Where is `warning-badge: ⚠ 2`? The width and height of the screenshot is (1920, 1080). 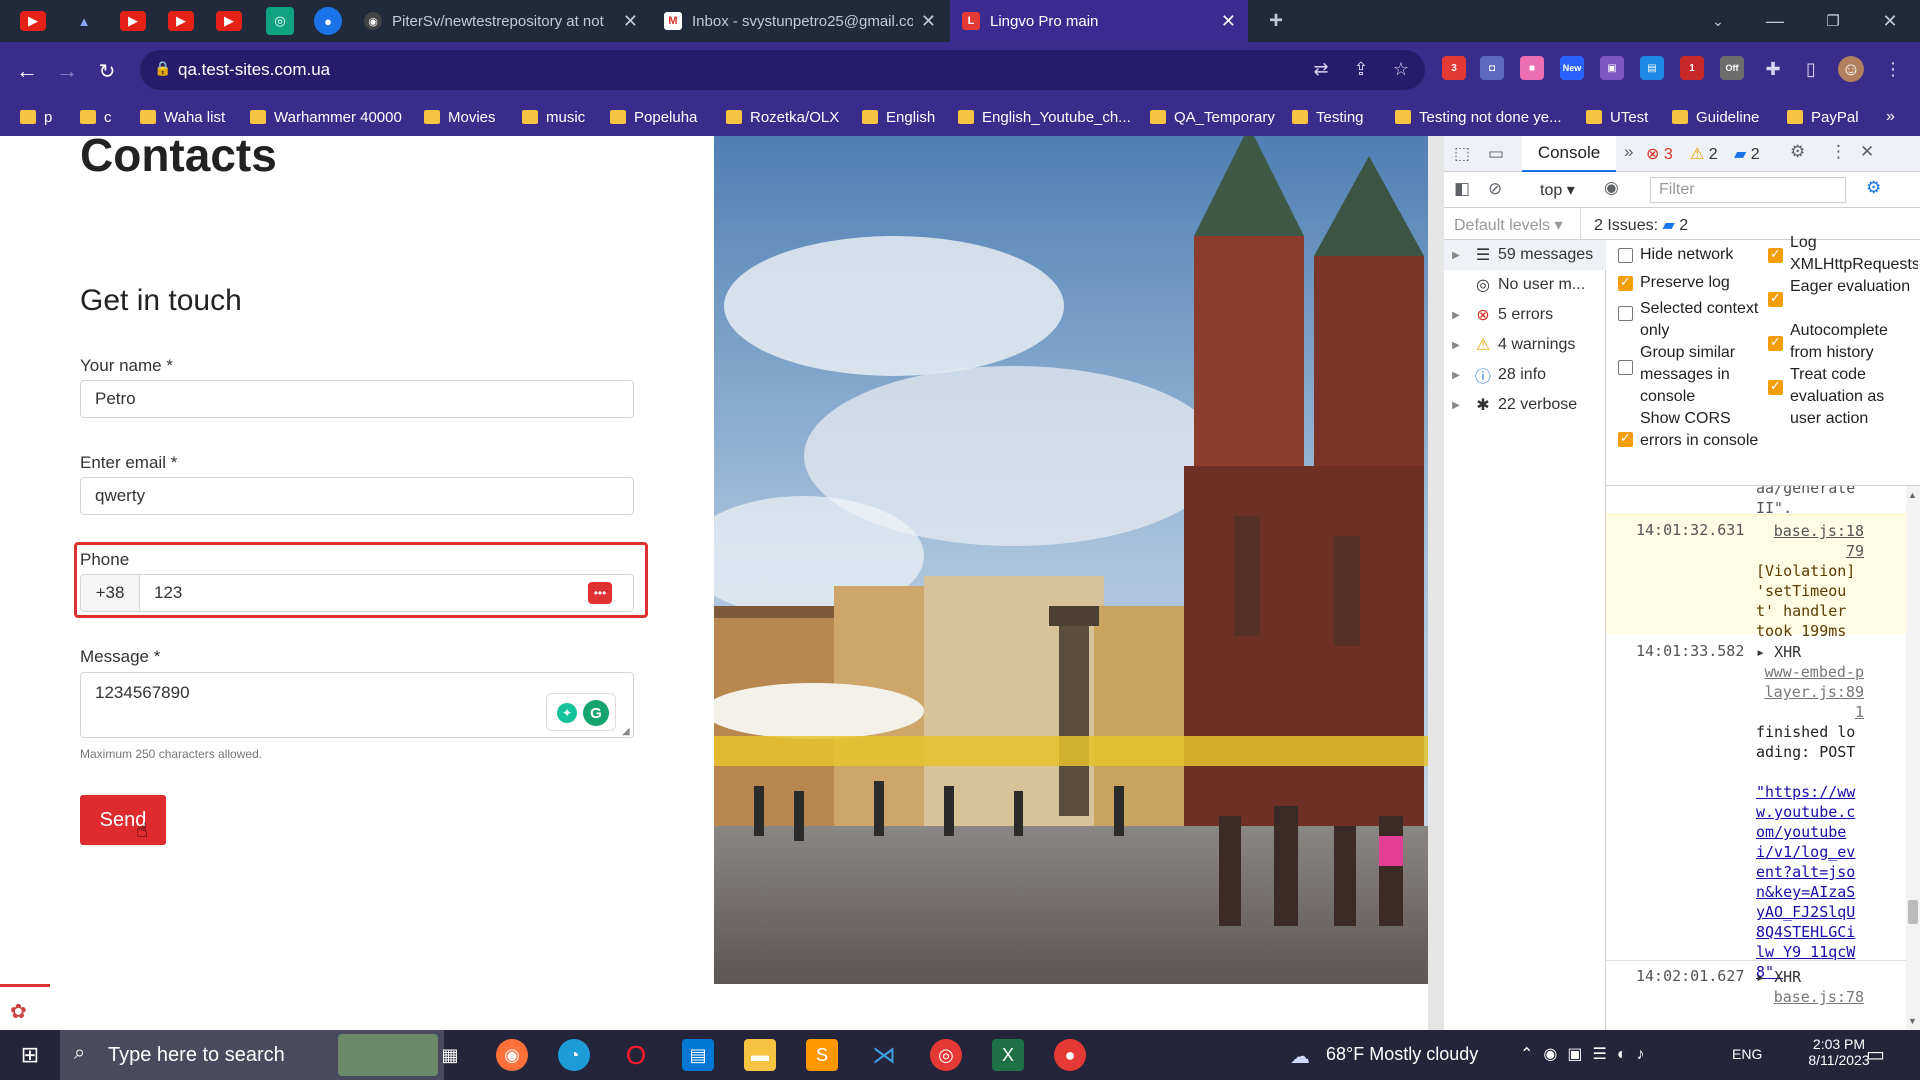 warning-badge: ⚠ 2 is located at coordinates (1704, 154).